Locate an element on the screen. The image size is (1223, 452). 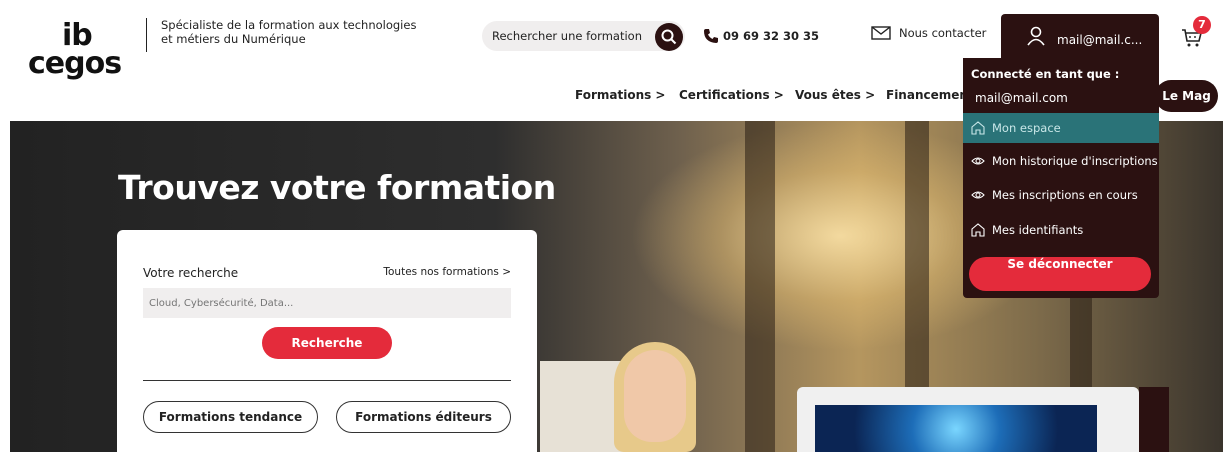
nav-le-mag-button: Le Mag is located at coordinates (1186, 96).